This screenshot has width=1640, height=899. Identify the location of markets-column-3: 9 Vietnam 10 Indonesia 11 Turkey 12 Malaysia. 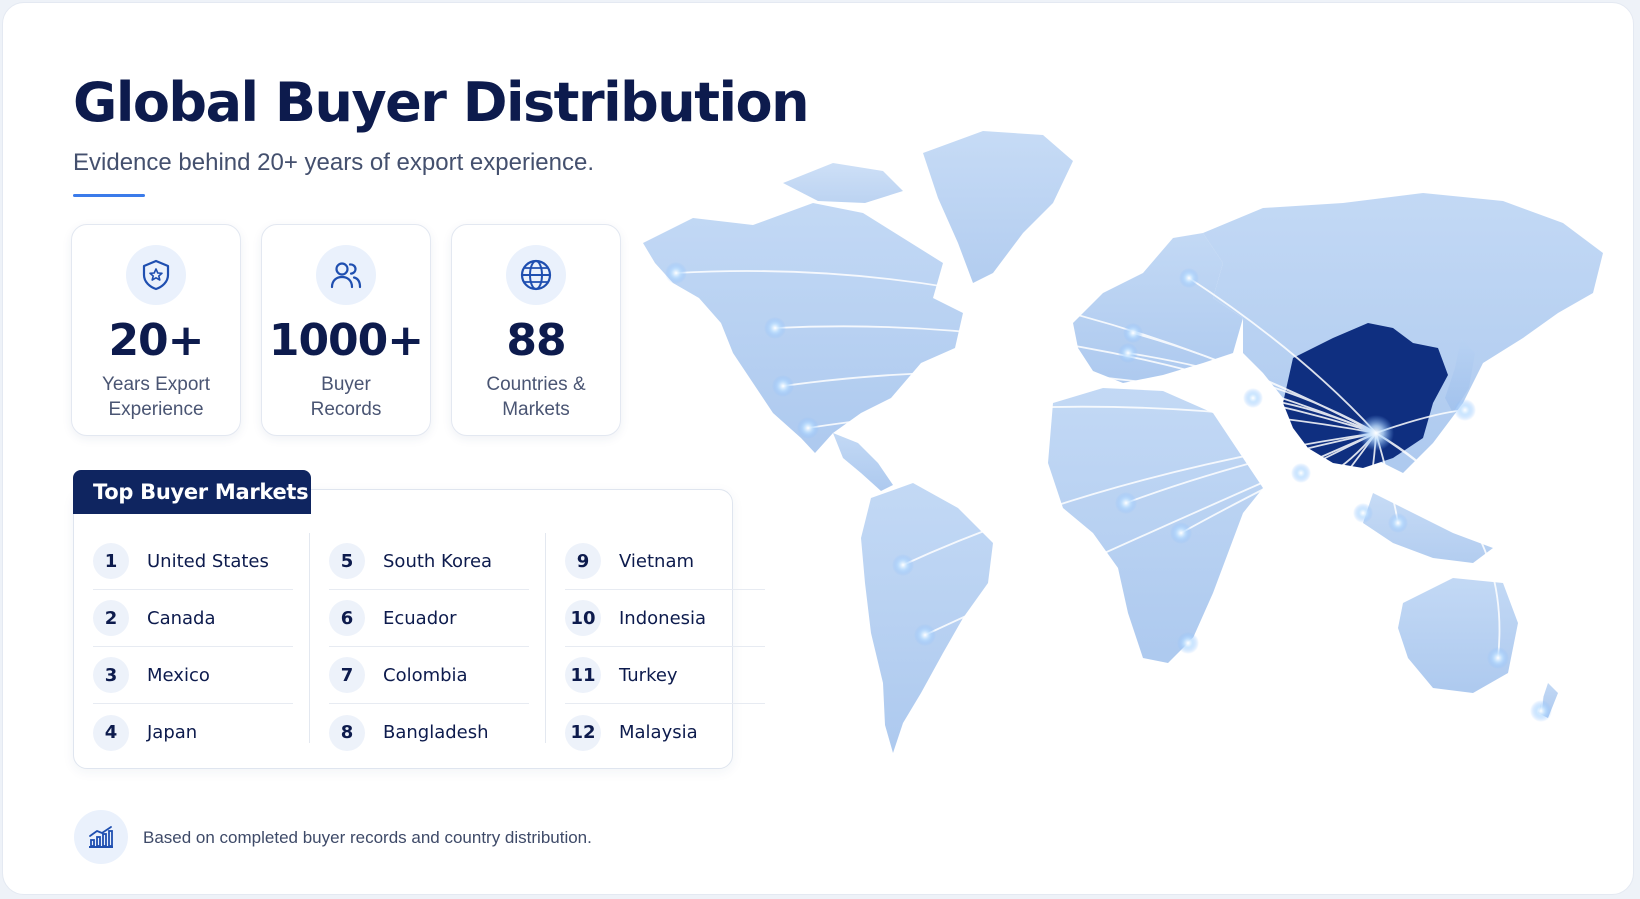
(665, 647).